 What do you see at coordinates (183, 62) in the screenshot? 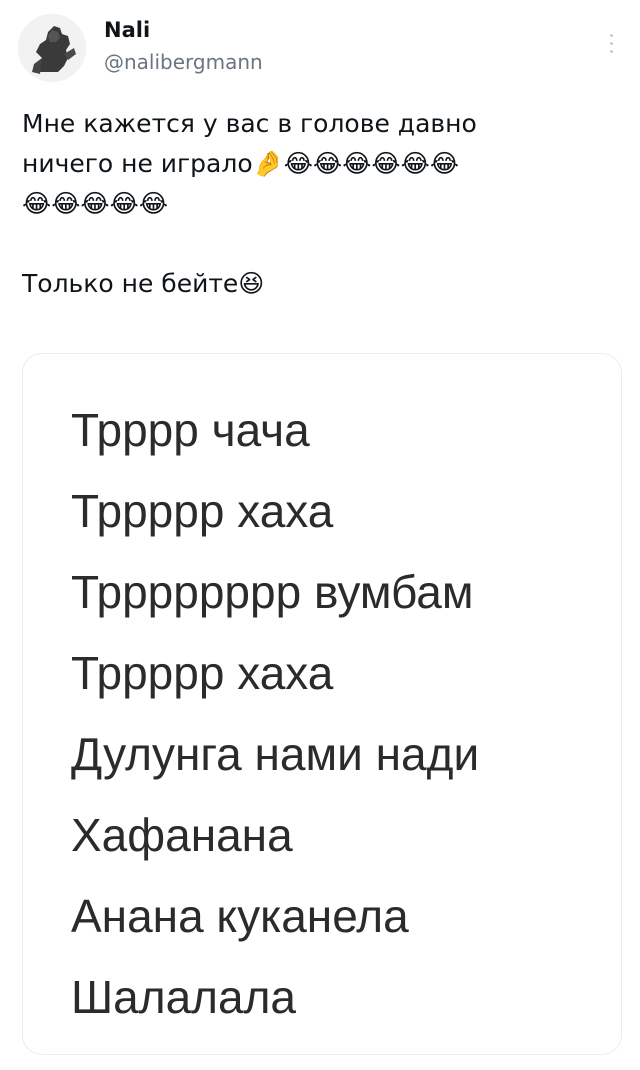
I see `author-handle: @nalibergmann` at bounding box center [183, 62].